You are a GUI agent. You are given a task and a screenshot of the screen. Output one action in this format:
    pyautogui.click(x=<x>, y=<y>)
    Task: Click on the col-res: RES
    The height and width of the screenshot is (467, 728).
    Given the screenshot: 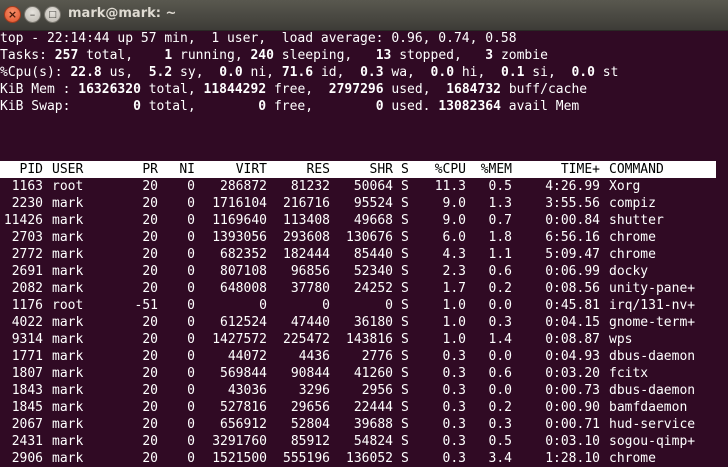 What is the action you would take?
    pyautogui.click(x=300, y=169)
    